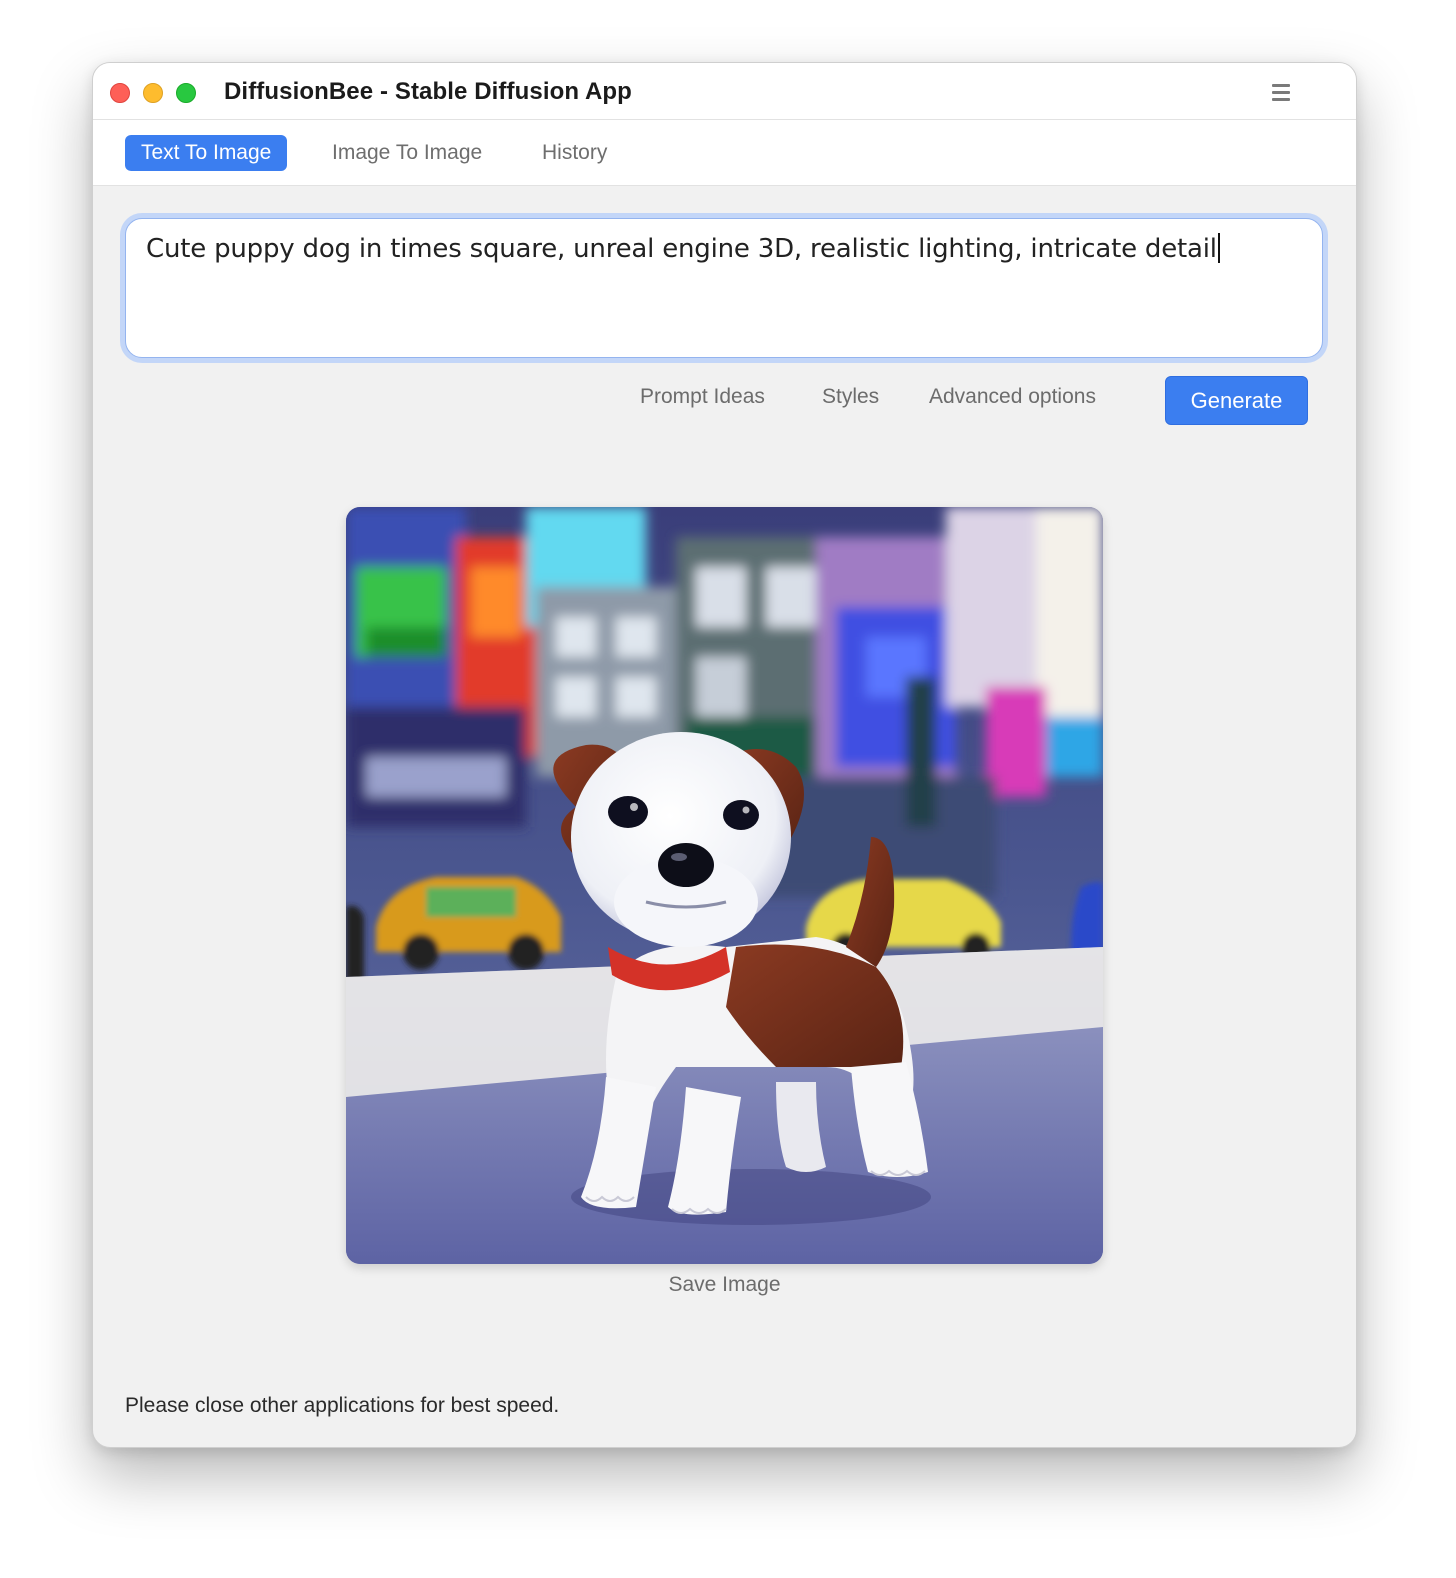 The height and width of the screenshot is (1578, 1456). Describe the element at coordinates (724, 153) in the screenshot. I see `tab-bar: Text To Image Image To Image History` at that location.